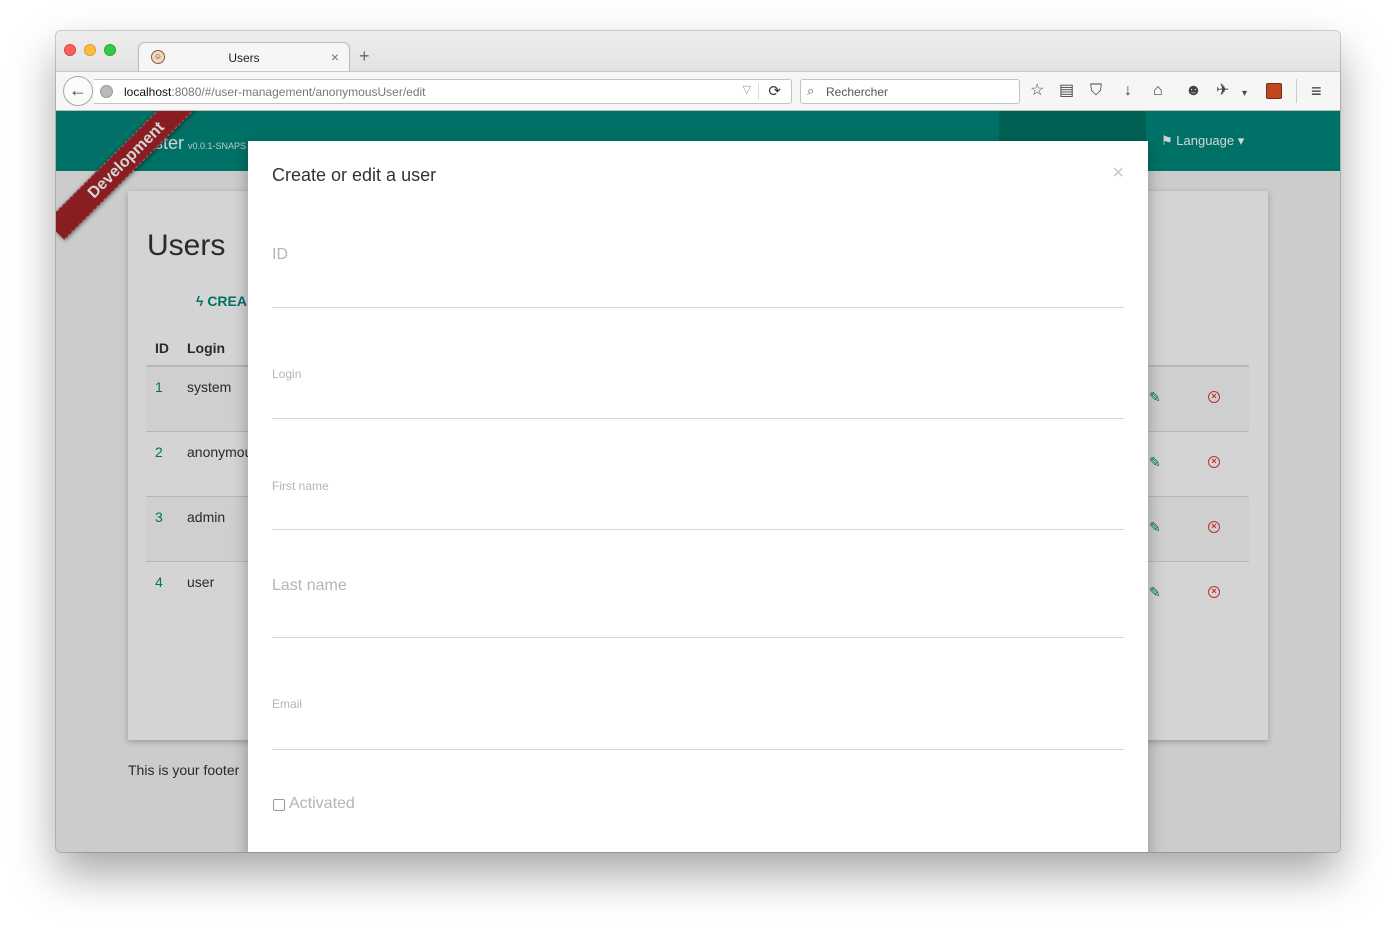  I want to click on activated-label: Activated, so click(322, 804).